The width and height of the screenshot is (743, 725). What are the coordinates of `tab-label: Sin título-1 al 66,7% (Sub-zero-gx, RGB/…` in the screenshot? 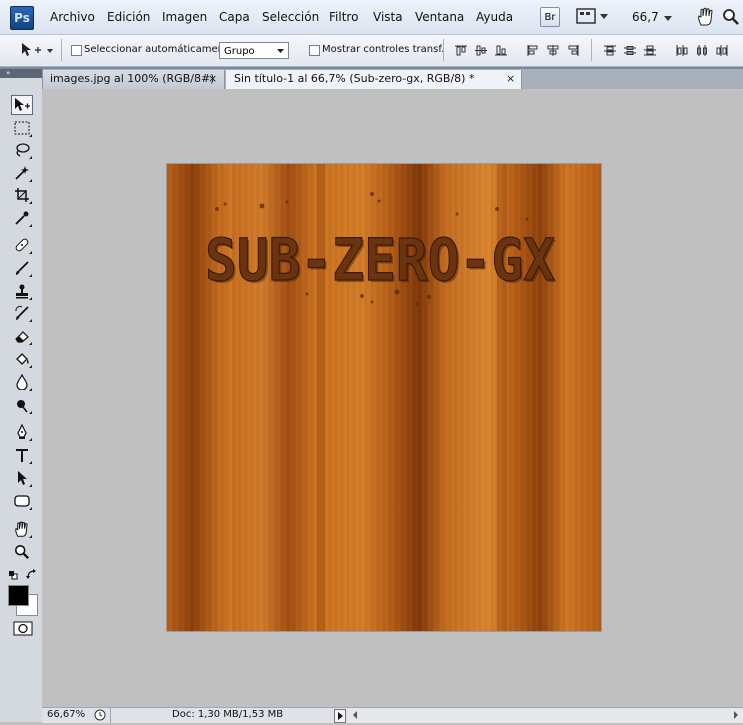 It's located at (354, 78).